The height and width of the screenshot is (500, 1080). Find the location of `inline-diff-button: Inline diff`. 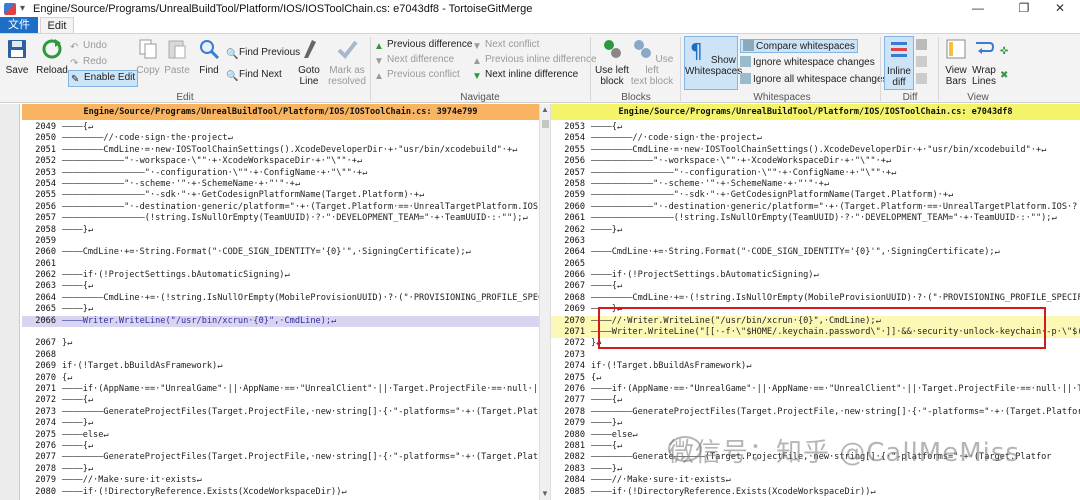

inline-diff-button: Inline diff is located at coordinates (899, 63).